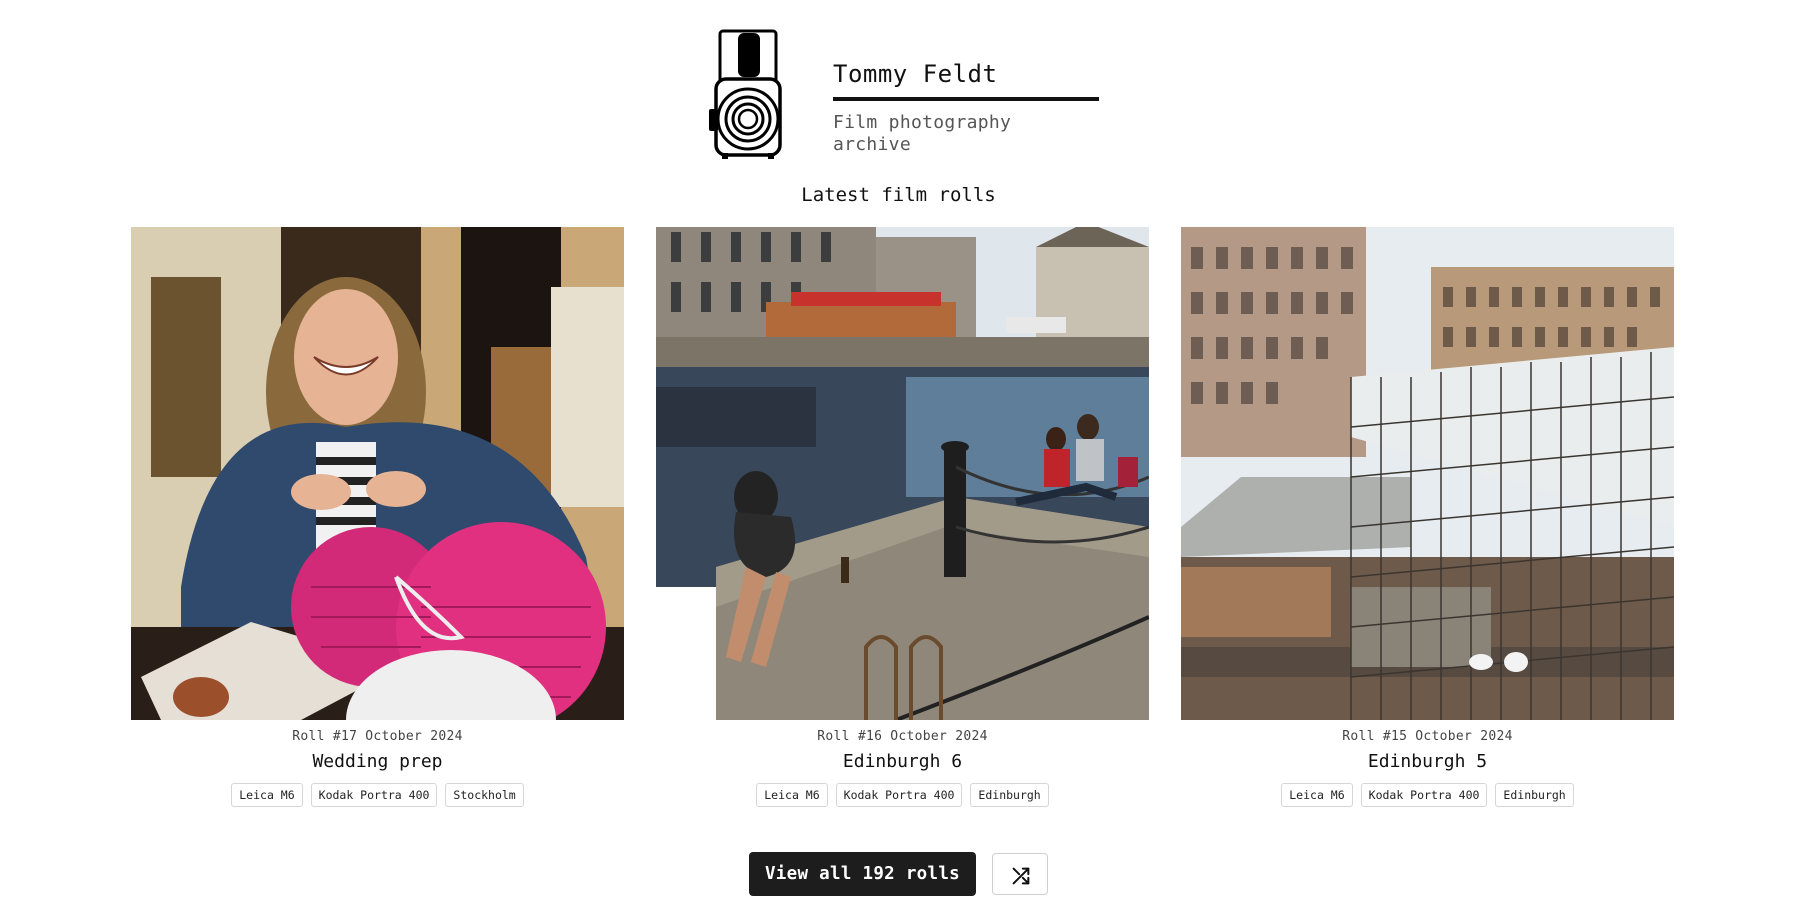  Describe the element at coordinates (966, 107) in the screenshot. I see `site-brand: Tommy Feldt Film photography archive` at that location.